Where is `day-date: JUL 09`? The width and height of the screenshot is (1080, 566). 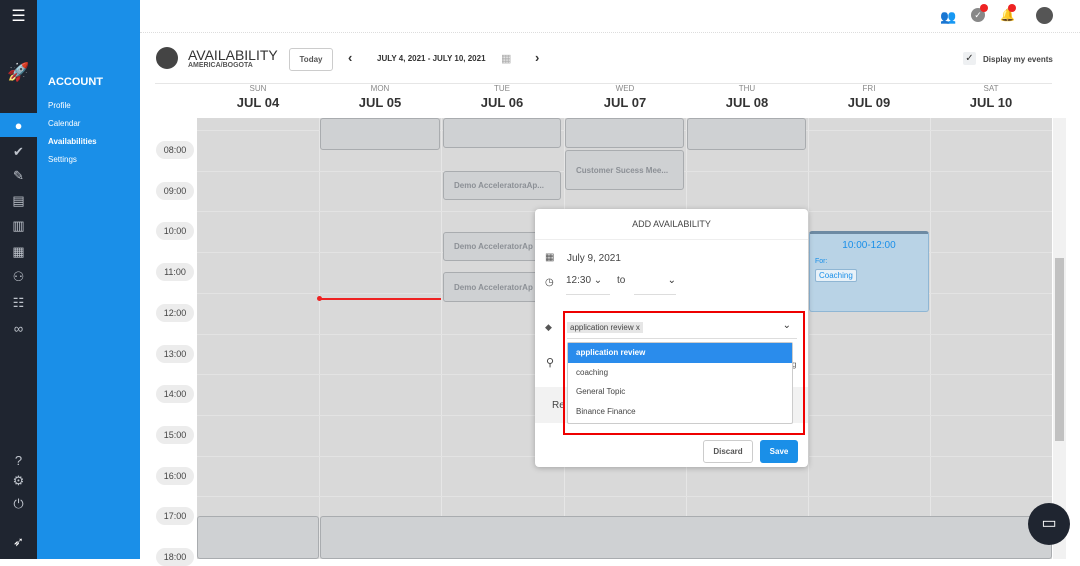 day-date: JUL 09 is located at coordinates (869, 102).